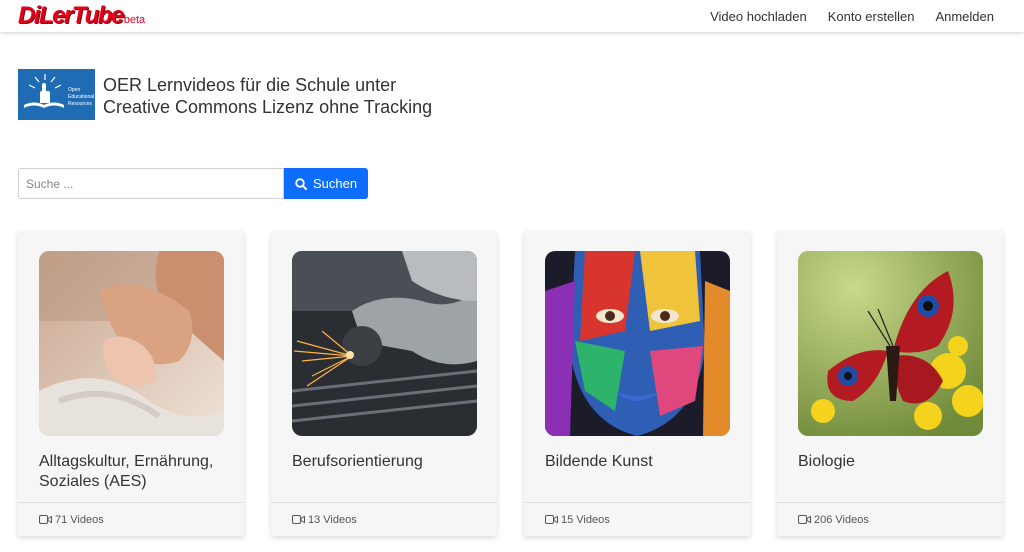 Image resolution: width=1024 pixels, height=552 pixels. I want to click on oer-logo: Open Educational Resources, so click(56, 94).